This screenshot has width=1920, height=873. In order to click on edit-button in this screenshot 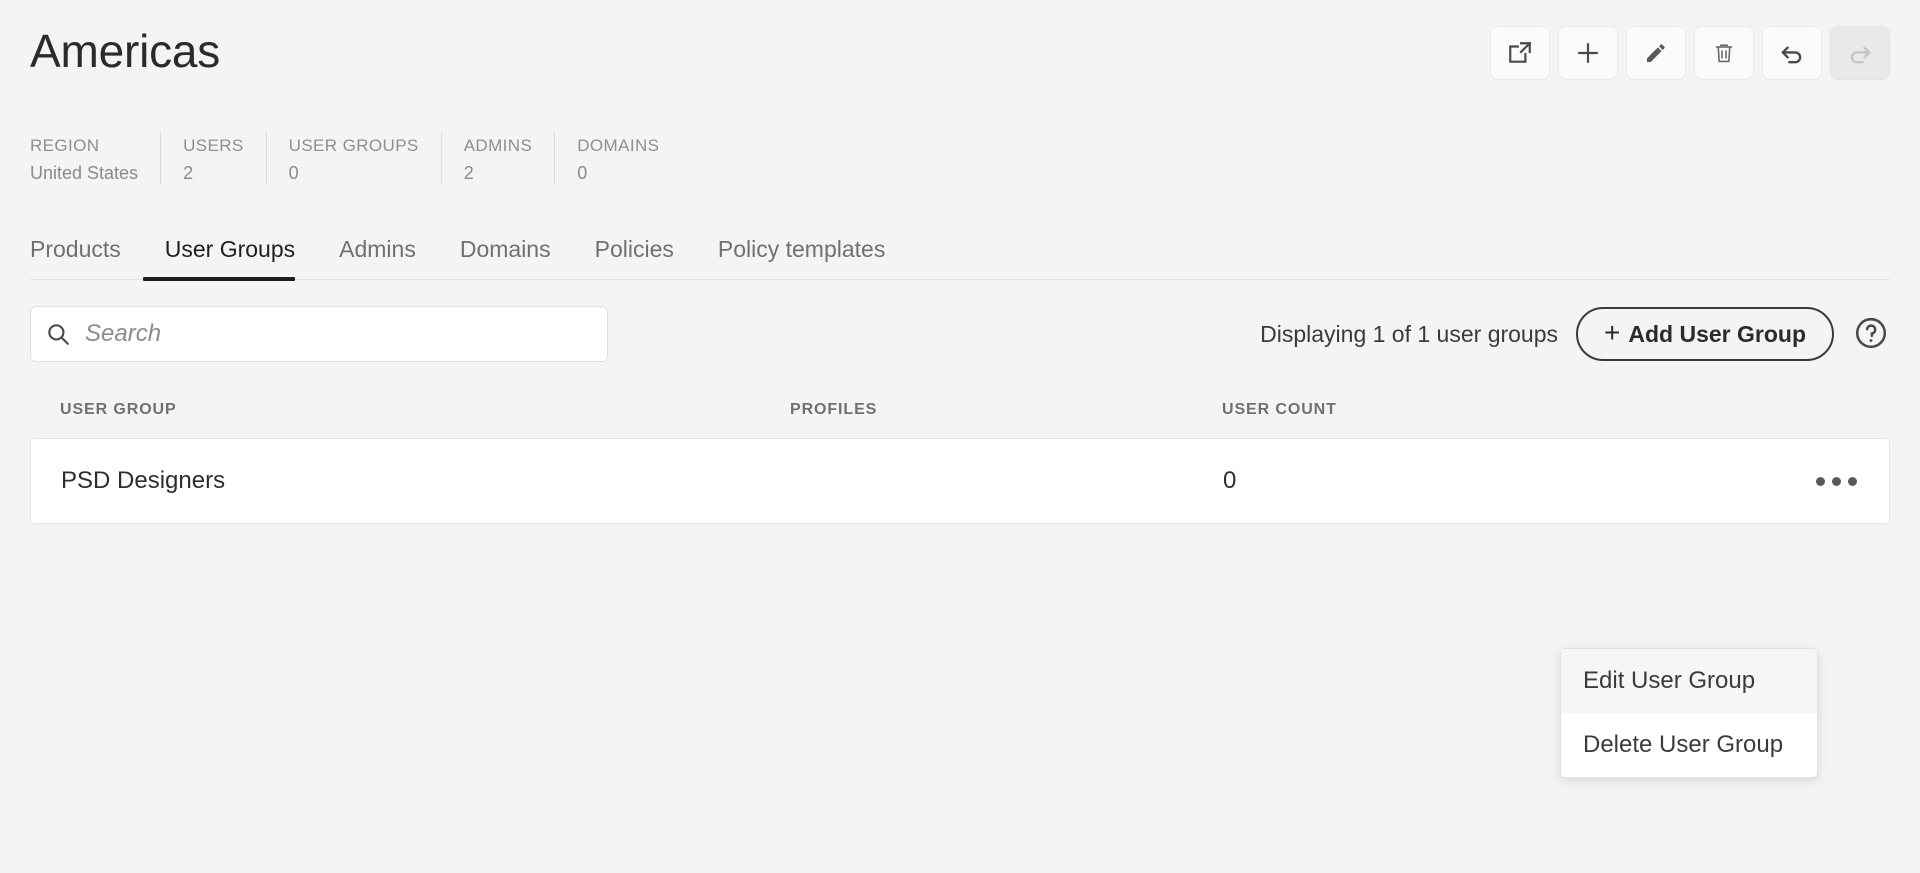, I will do `click(1656, 53)`.